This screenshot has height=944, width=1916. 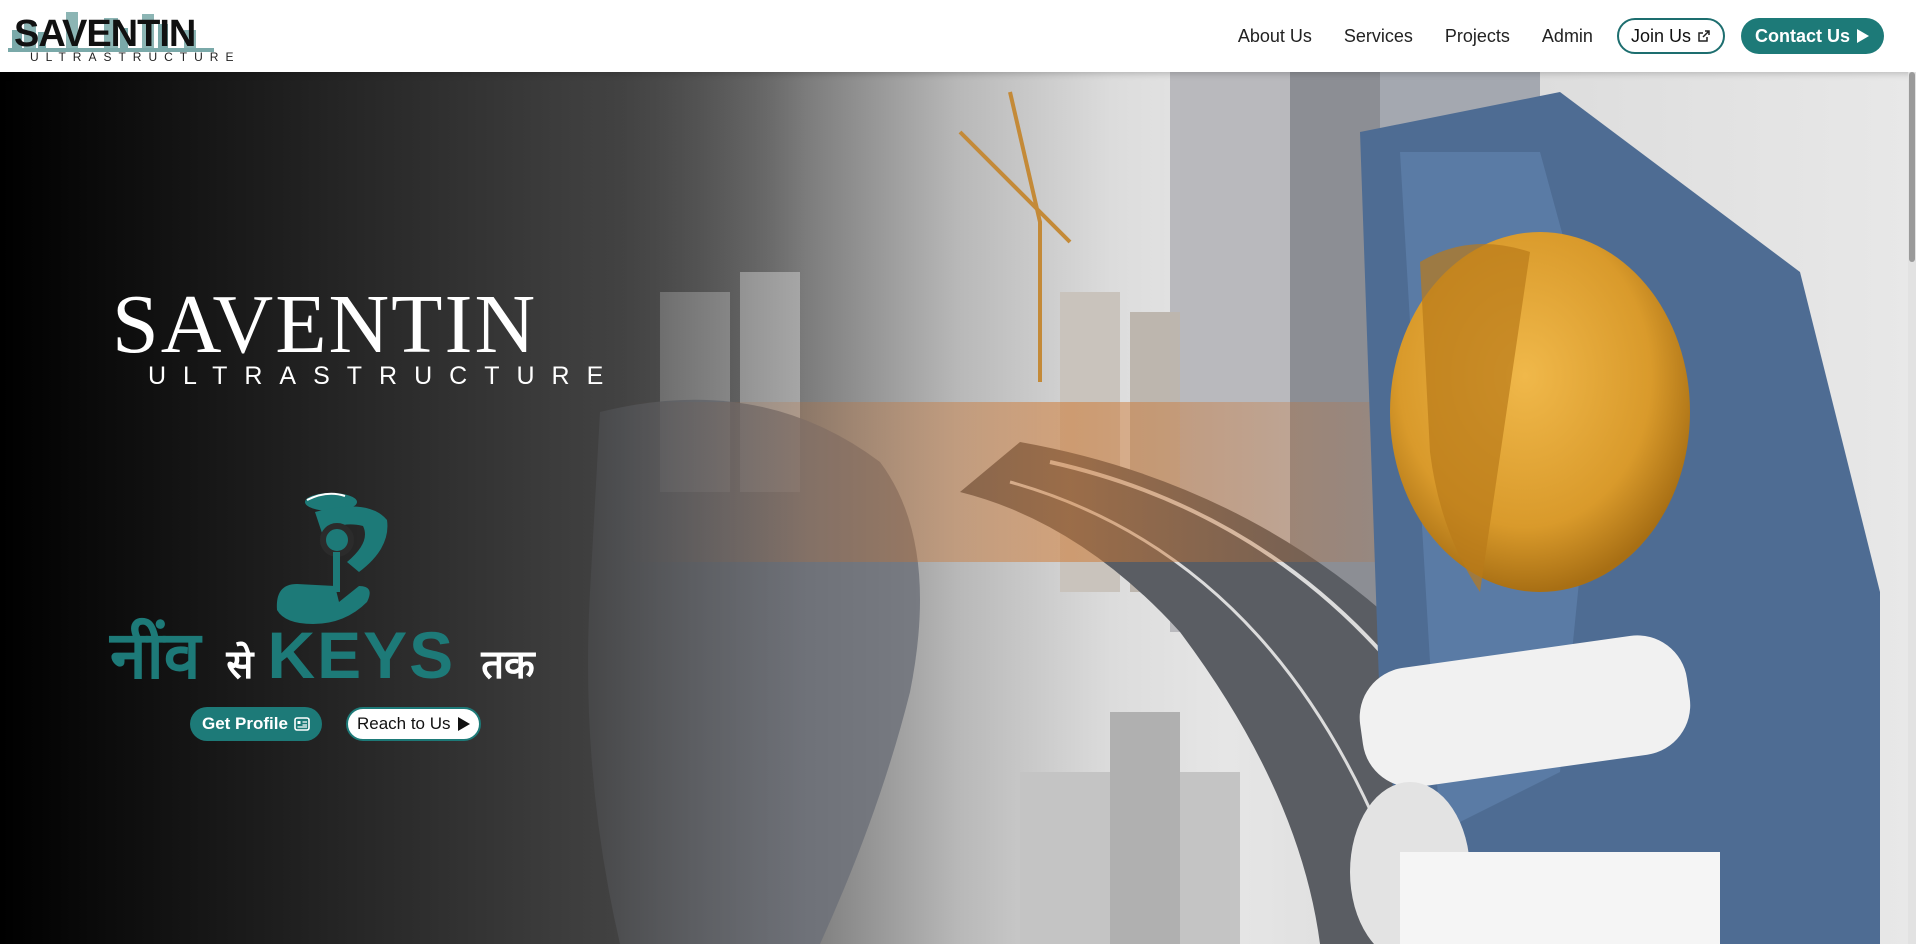 I want to click on tagline-tak: तक, so click(x=508, y=665).